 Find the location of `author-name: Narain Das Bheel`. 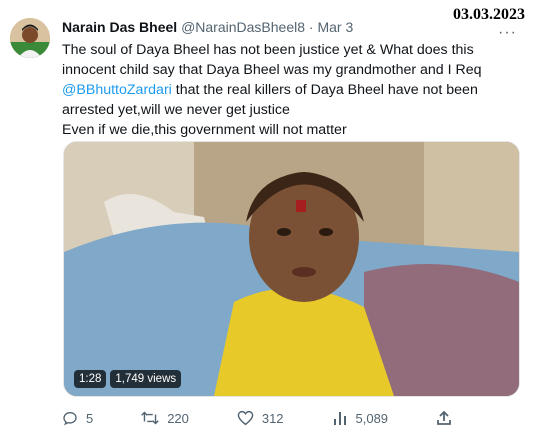

author-name: Narain Das Bheel is located at coordinates (119, 27).